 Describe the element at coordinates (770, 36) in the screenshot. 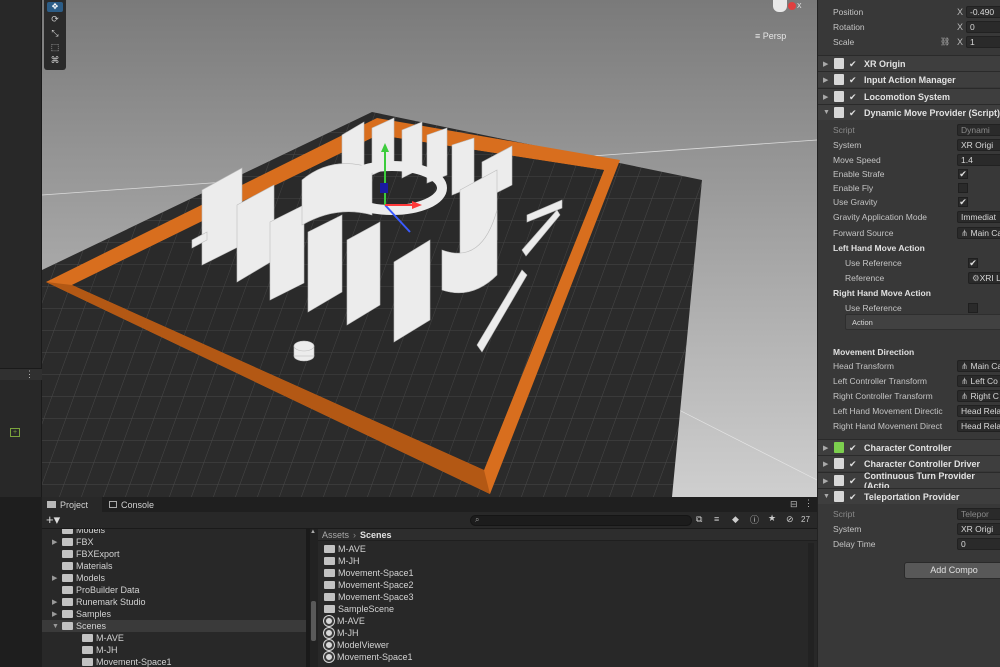

I see `projection-label: ≡ Persp` at that location.